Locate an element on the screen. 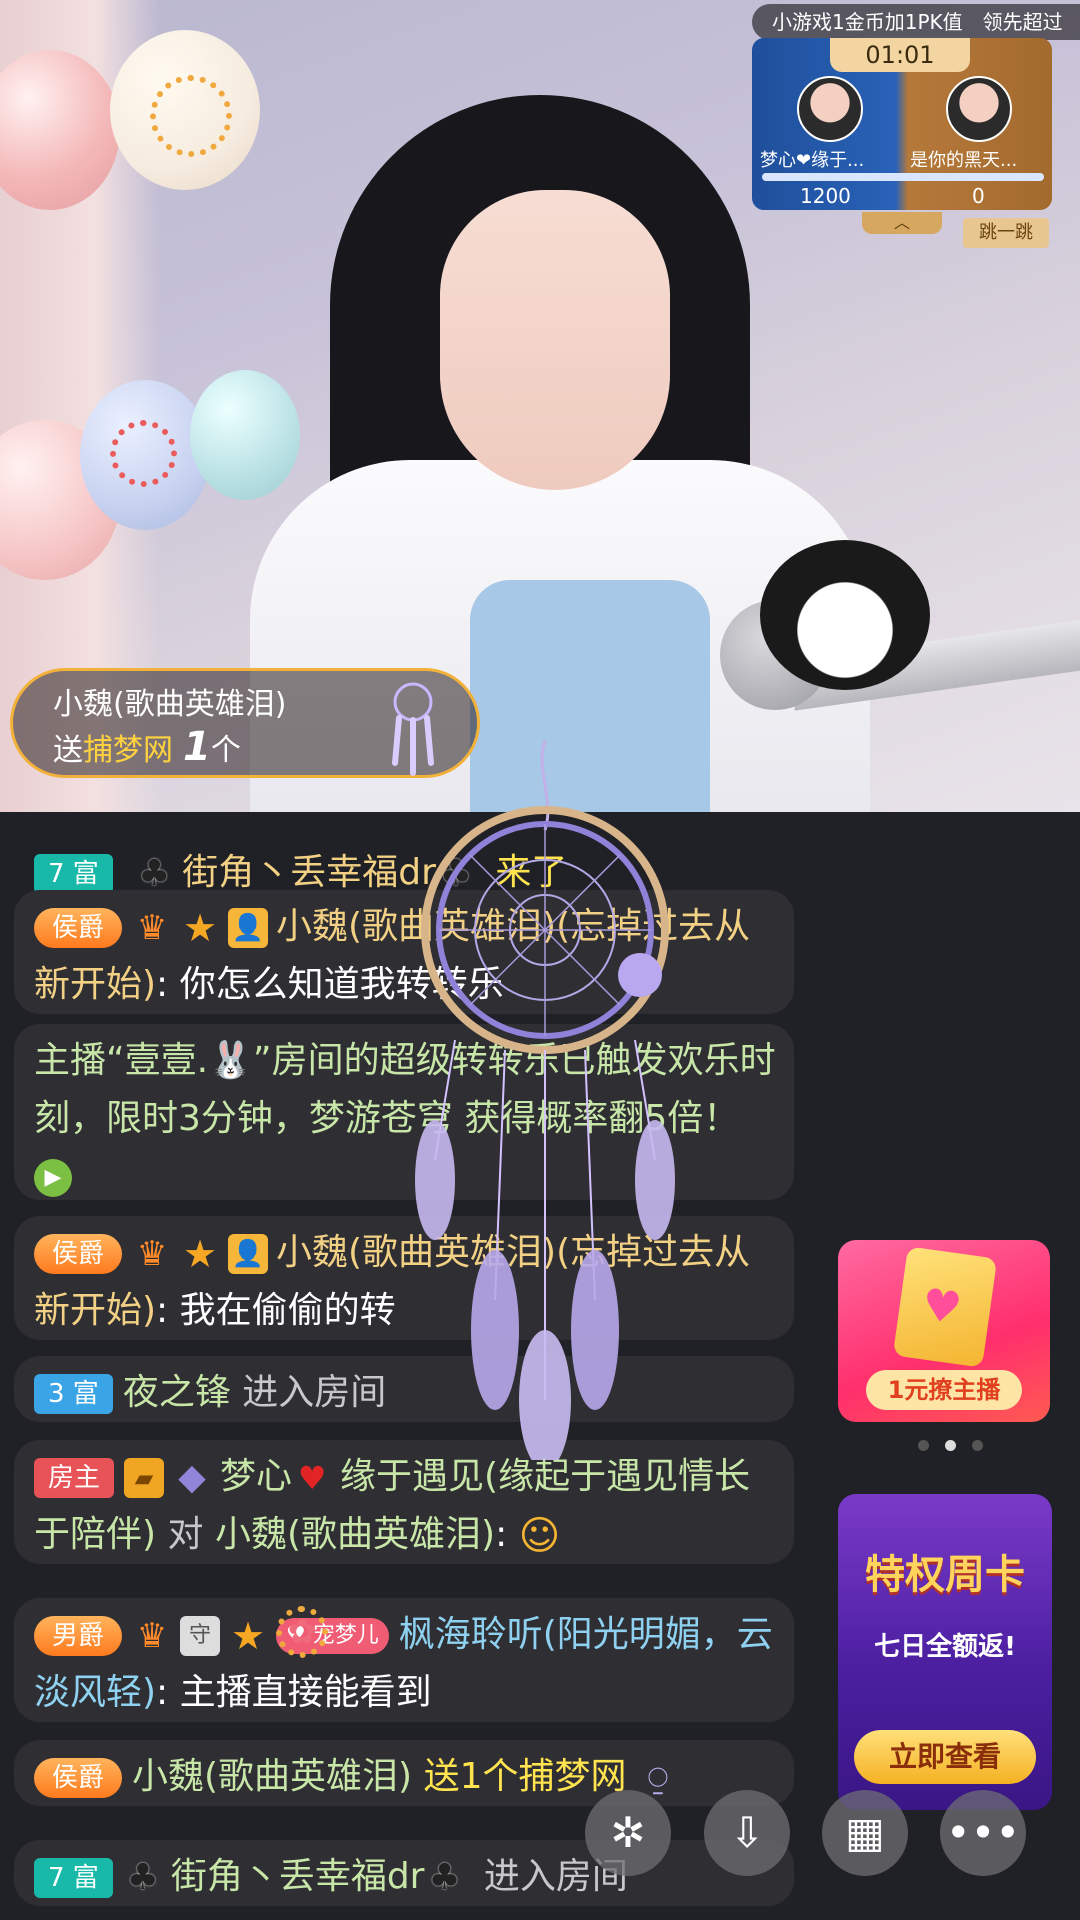 The height and width of the screenshot is (1920, 1080). plush-toy is located at coordinates (845, 615).